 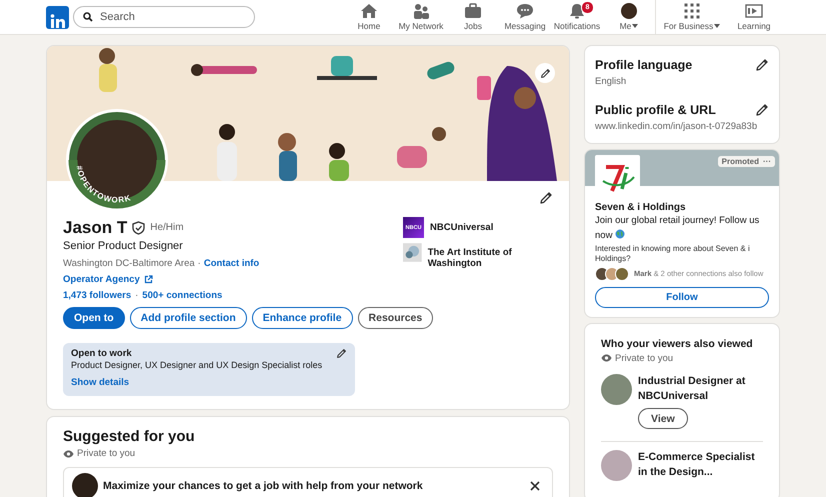 What do you see at coordinates (629, 17) in the screenshot?
I see `nav-item: Me` at bounding box center [629, 17].